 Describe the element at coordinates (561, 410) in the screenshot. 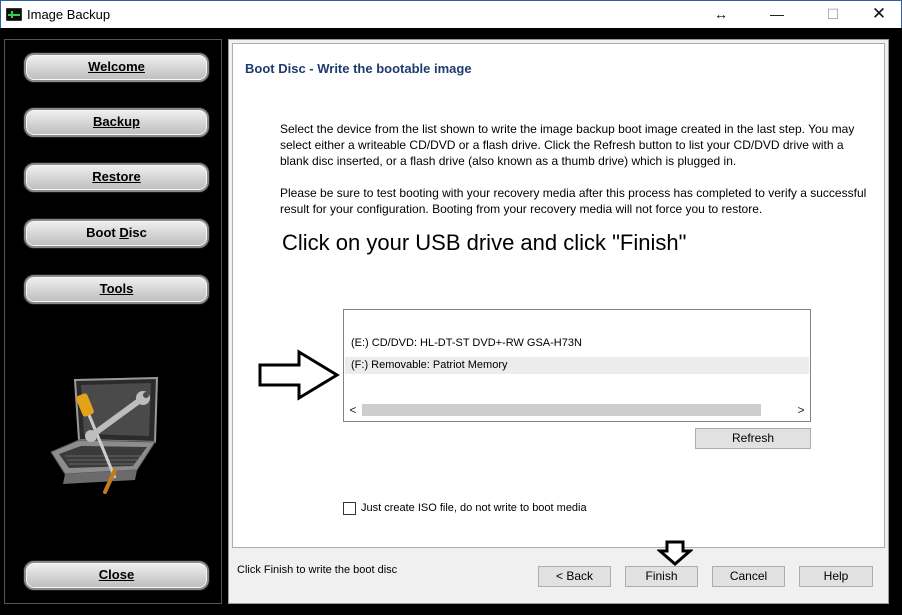

I see `scrollbar-thumb` at that location.